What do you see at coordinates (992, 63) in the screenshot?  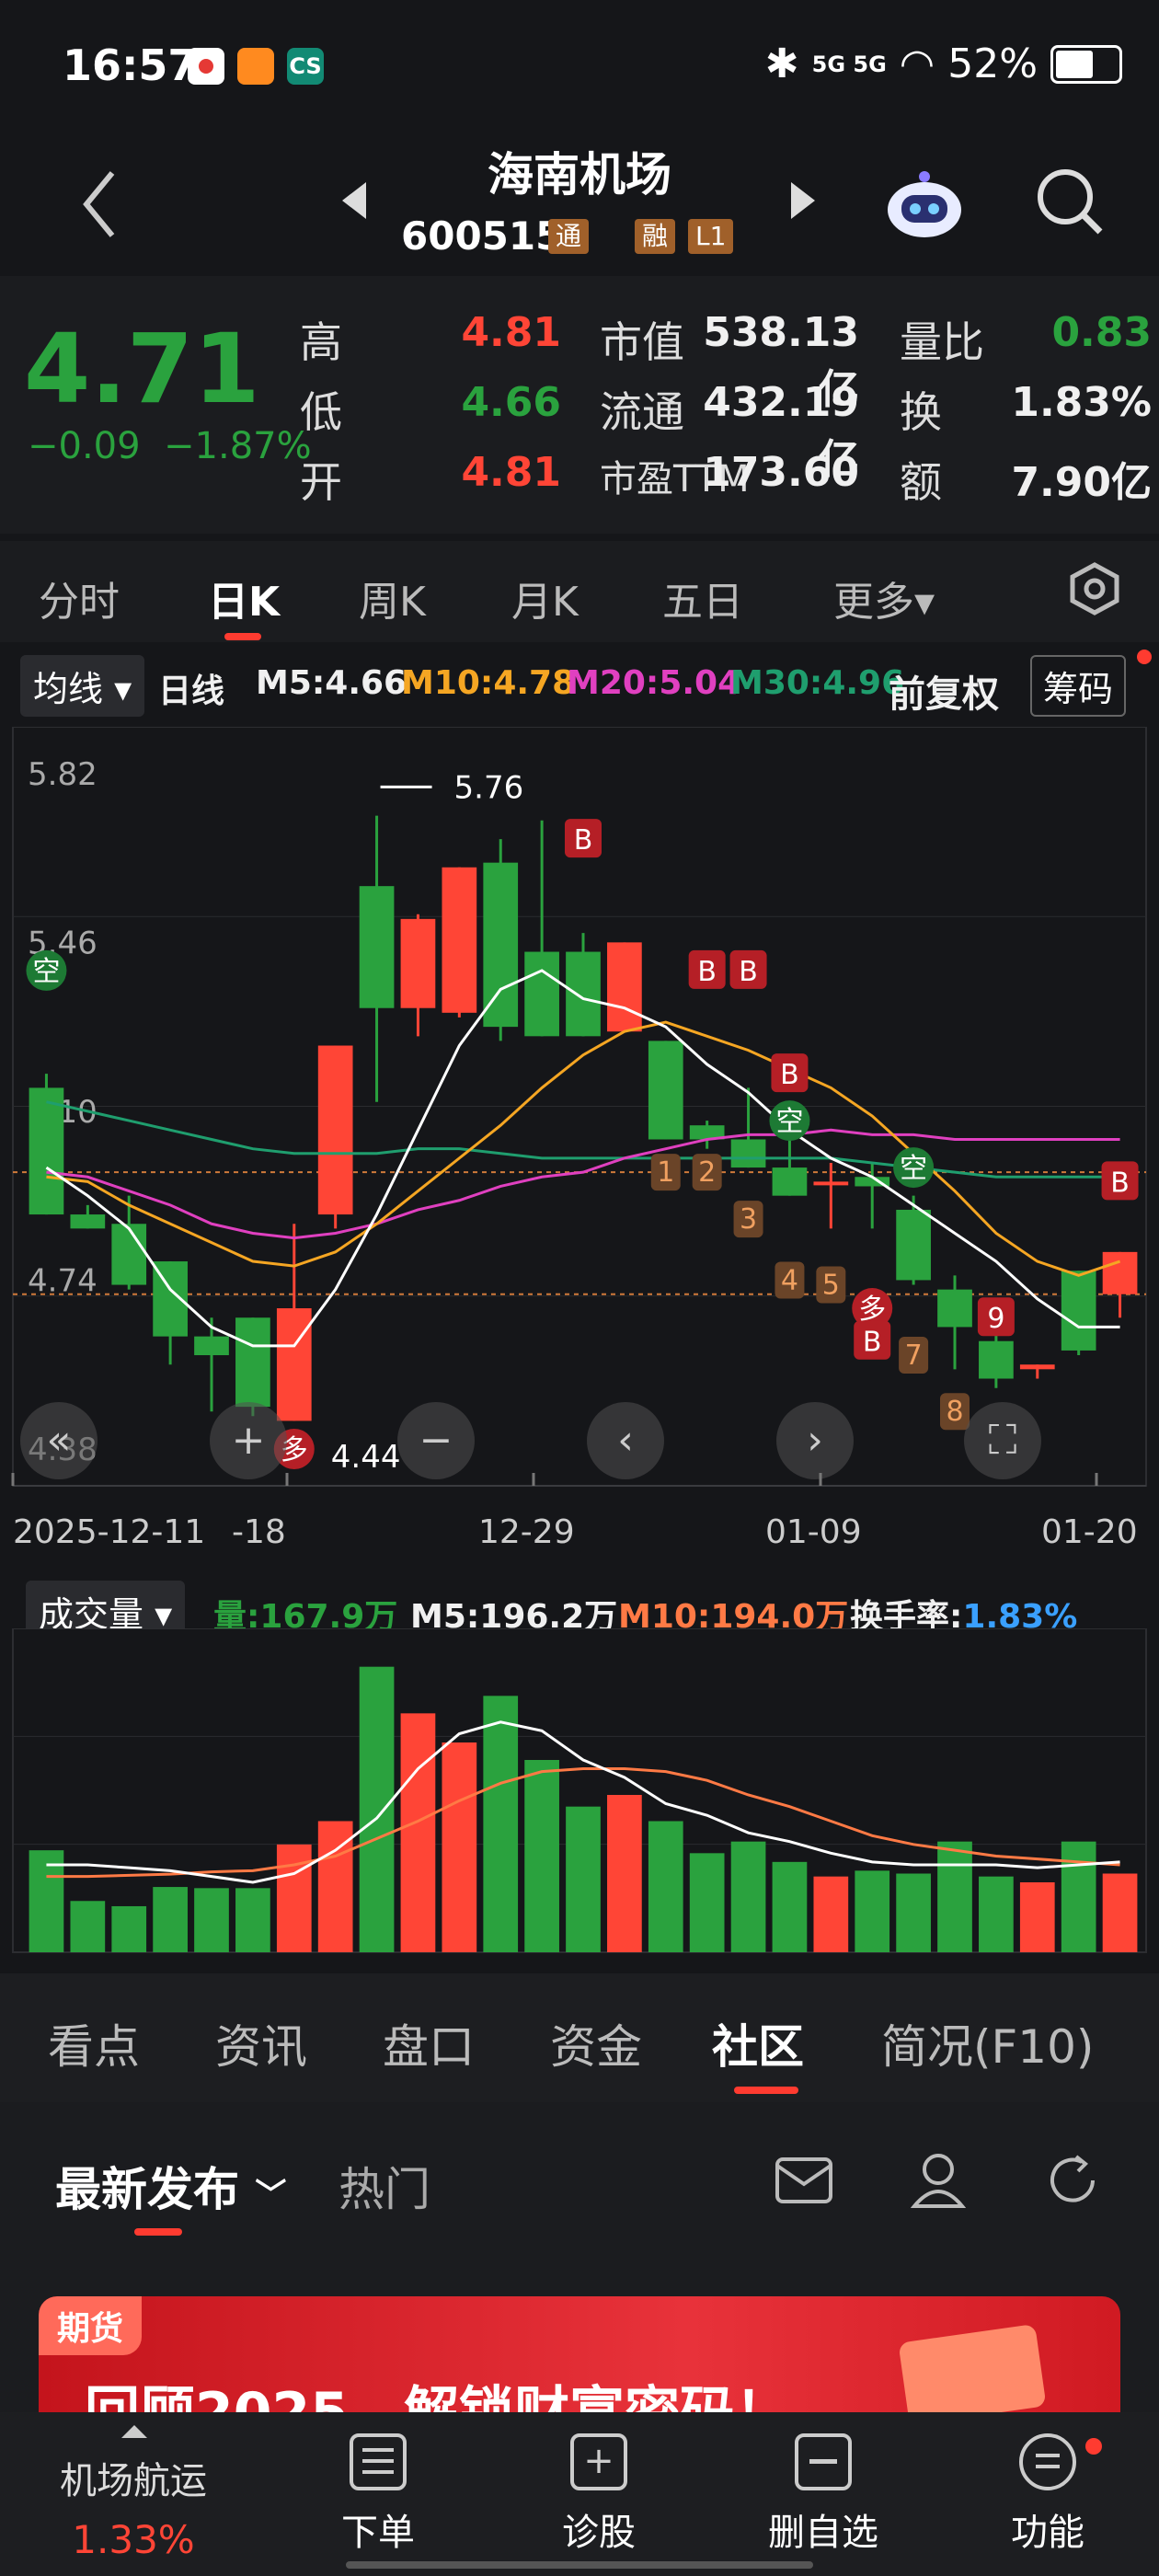 I see `battery-percent: 52%` at bounding box center [992, 63].